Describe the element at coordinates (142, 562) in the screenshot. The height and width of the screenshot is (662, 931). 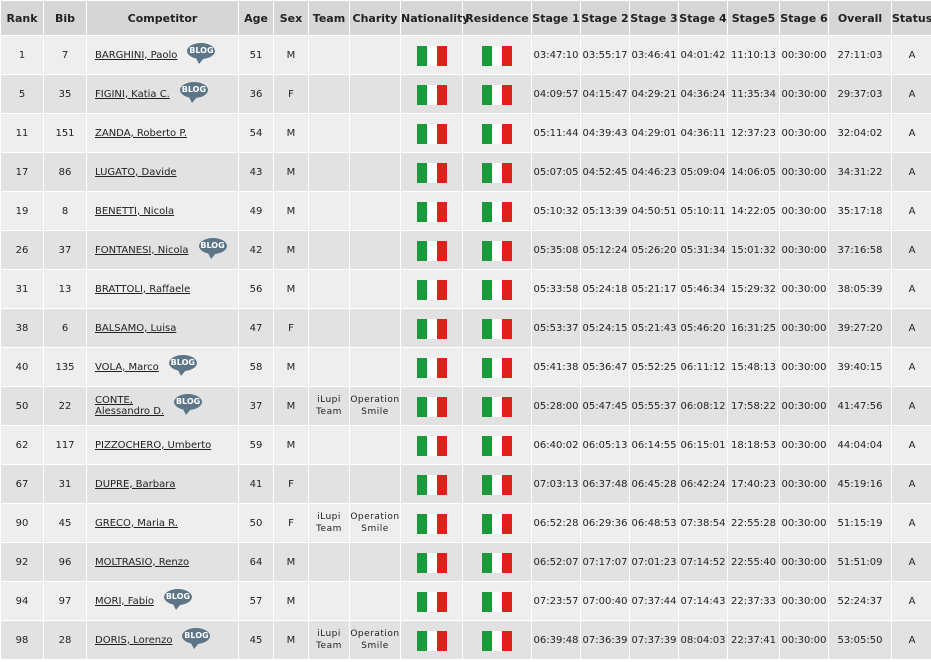
I see `competitor-link: MOLTRASIO, Renzo` at that location.